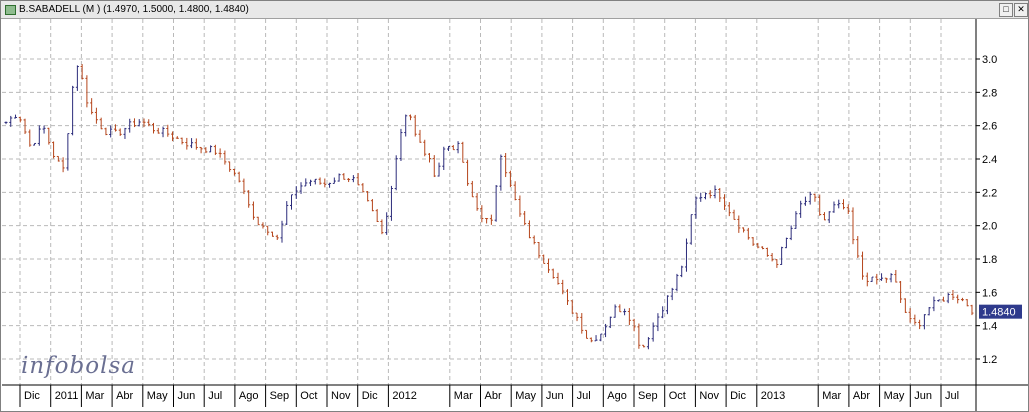  Describe the element at coordinates (78, 366) in the screenshot. I see `infobolsa-watermark: infobolsa` at that location.